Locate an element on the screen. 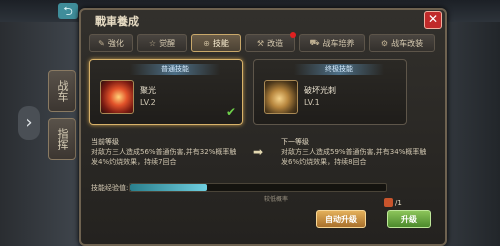 The height and width of the screenshot is (246, 500). close-icon: ✕ is located at coordinates (433, 19).